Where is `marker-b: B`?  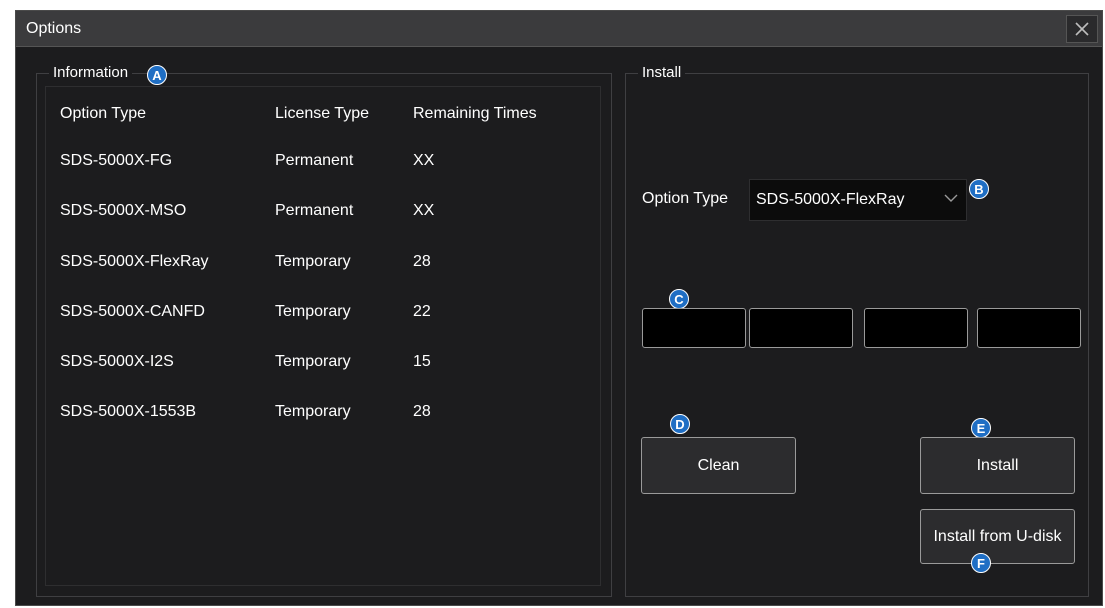 marker-b: B is located at coordinates (979, 189).